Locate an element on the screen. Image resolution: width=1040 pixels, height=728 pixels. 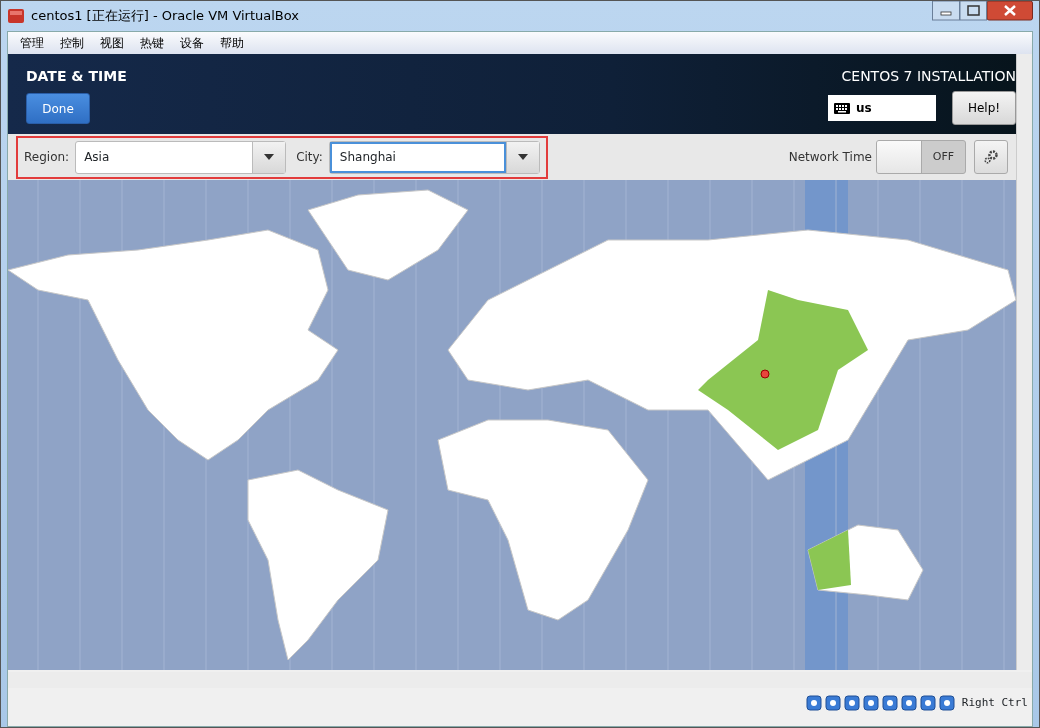
region-label: Region: is located at coordinates (47, 157).